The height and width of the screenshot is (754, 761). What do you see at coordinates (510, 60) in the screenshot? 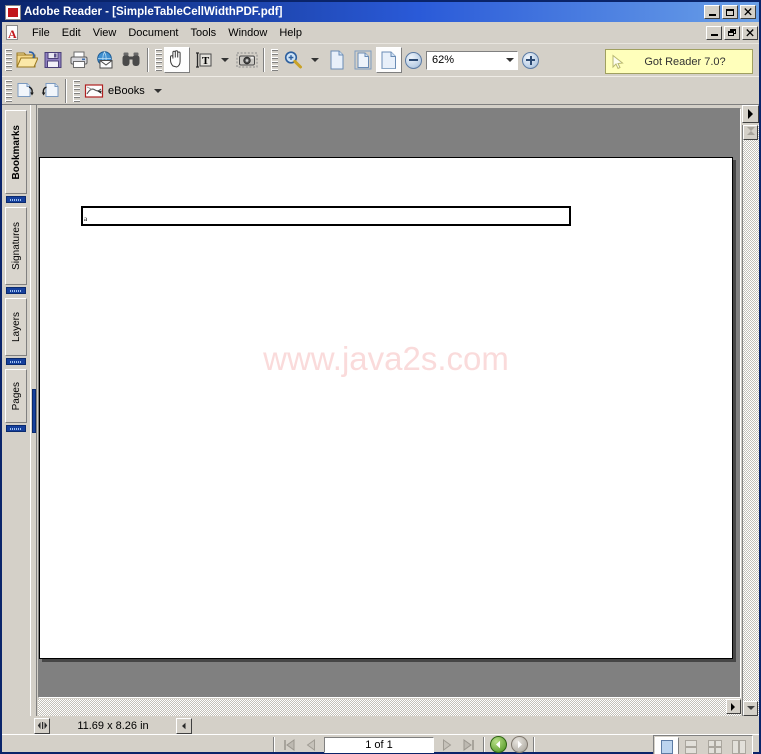
I see `zoom-dropdown-icon` at bounding box center [510, 60].